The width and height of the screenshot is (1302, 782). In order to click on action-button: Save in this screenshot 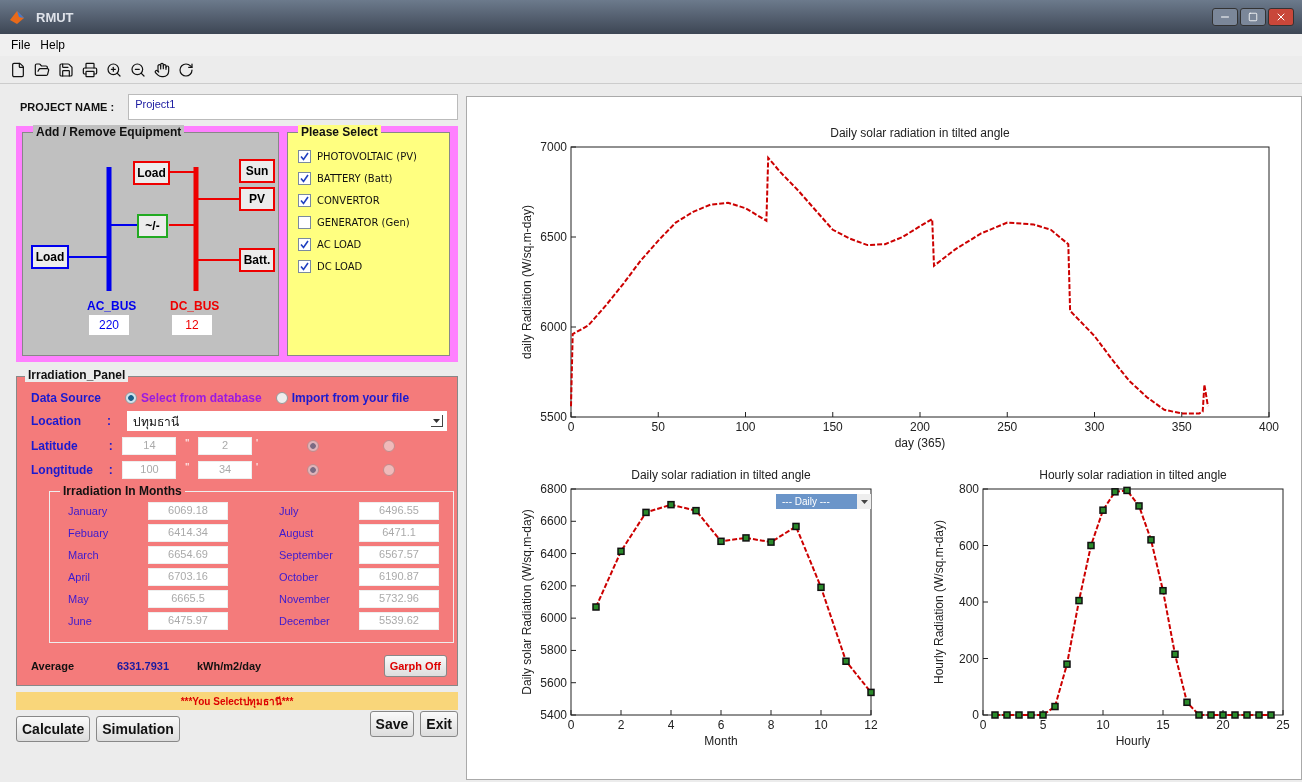, I will do `click(392, 724)`.